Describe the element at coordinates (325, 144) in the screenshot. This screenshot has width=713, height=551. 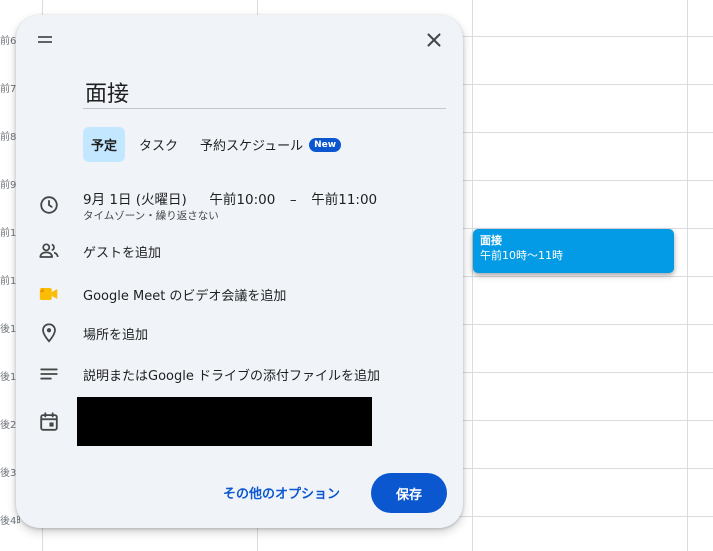
I see `new-badge: New` at that location.